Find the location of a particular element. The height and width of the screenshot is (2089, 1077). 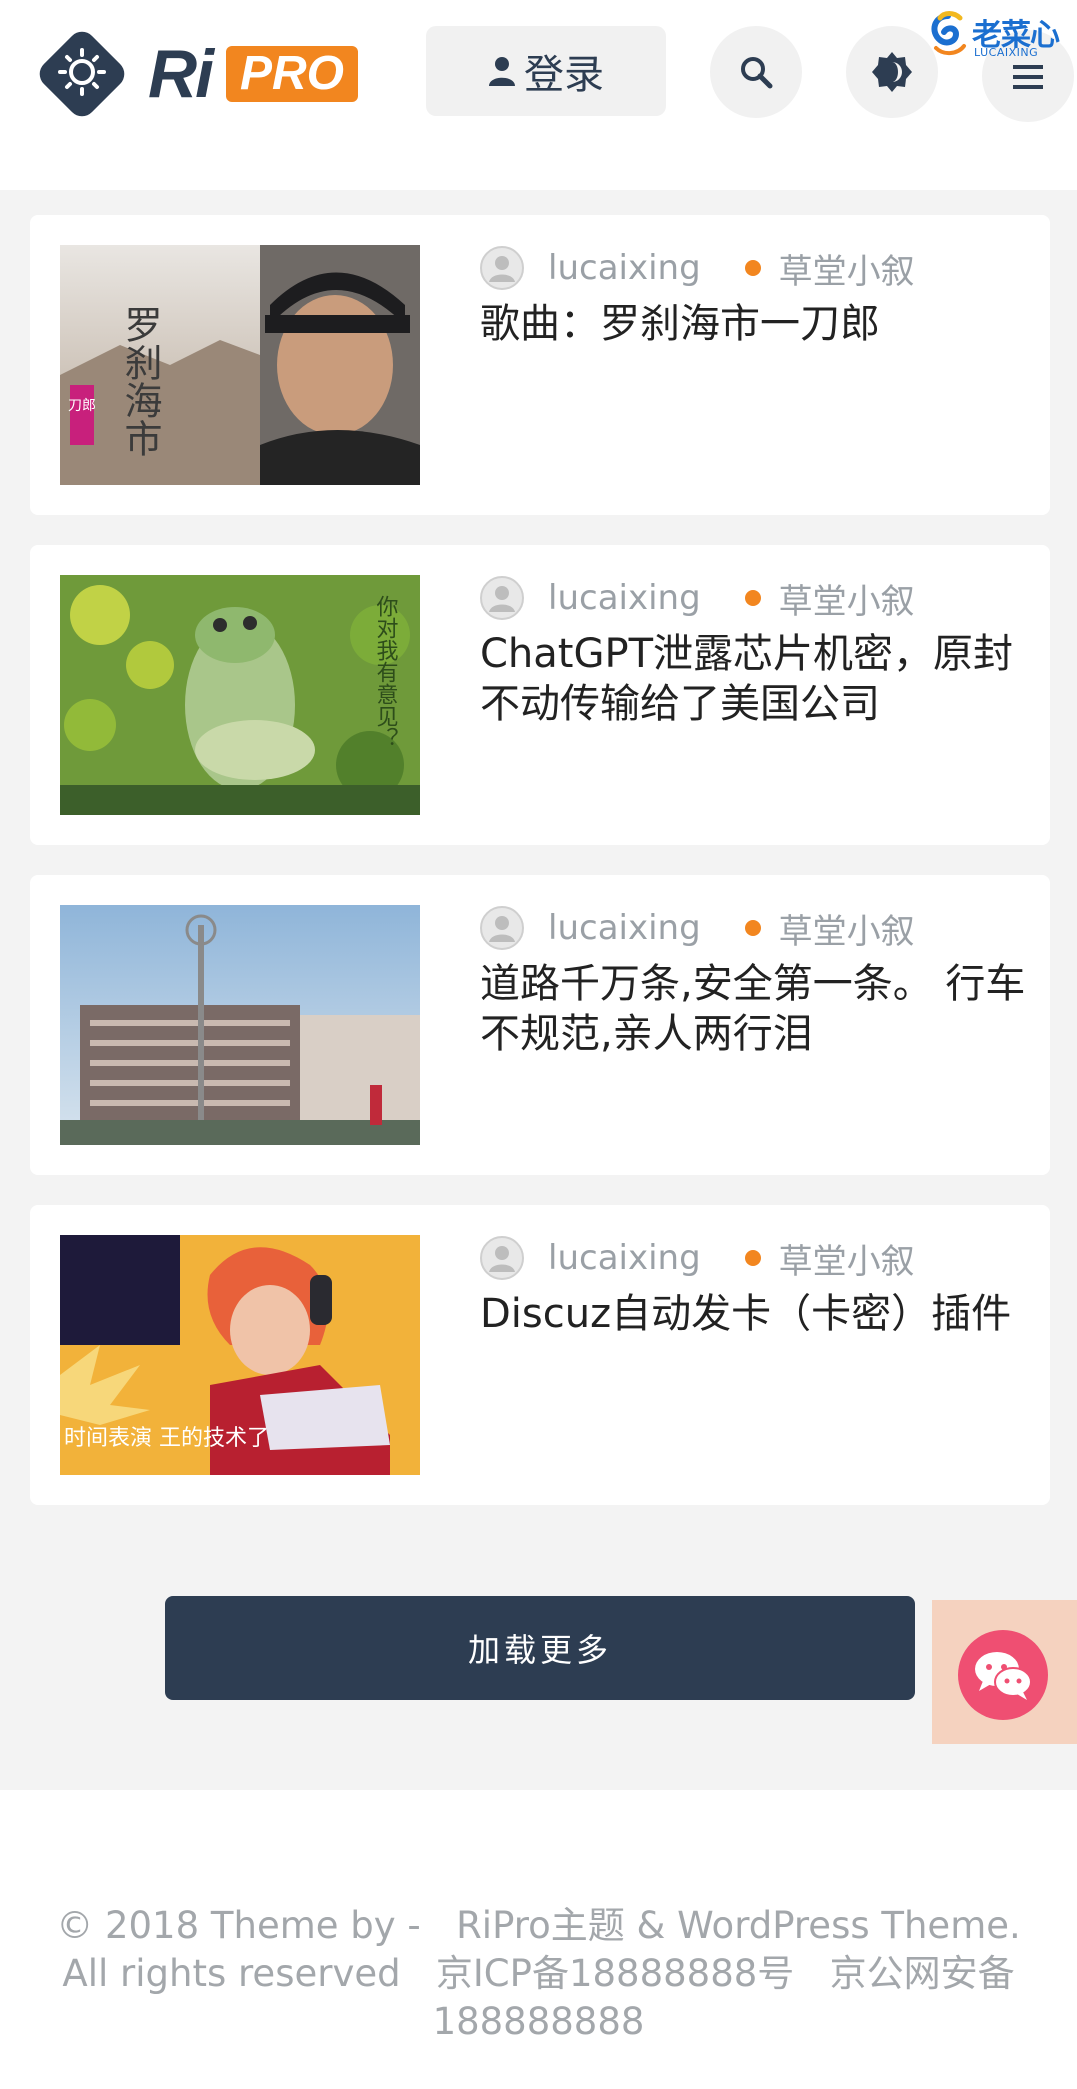

theme-toggle-button is located at coordinates (892, 72).